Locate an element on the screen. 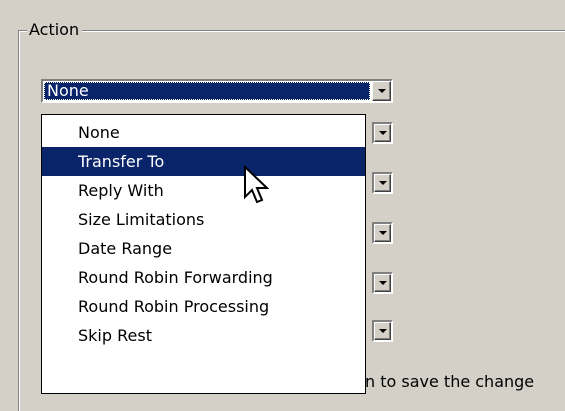 The image size is (565, 411). dropdown-item-none: None is located at coordinates (203, 132).